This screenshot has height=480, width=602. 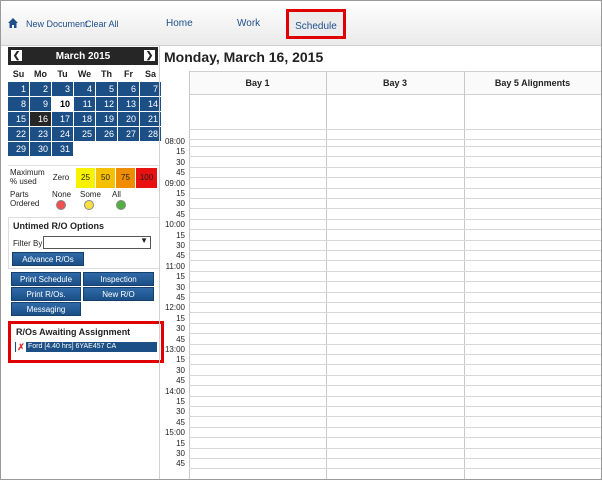 What do you see at coordinates (395, 139) in the screenshot?
I see `untimed-row-divider` at bounding box center [395, 139].